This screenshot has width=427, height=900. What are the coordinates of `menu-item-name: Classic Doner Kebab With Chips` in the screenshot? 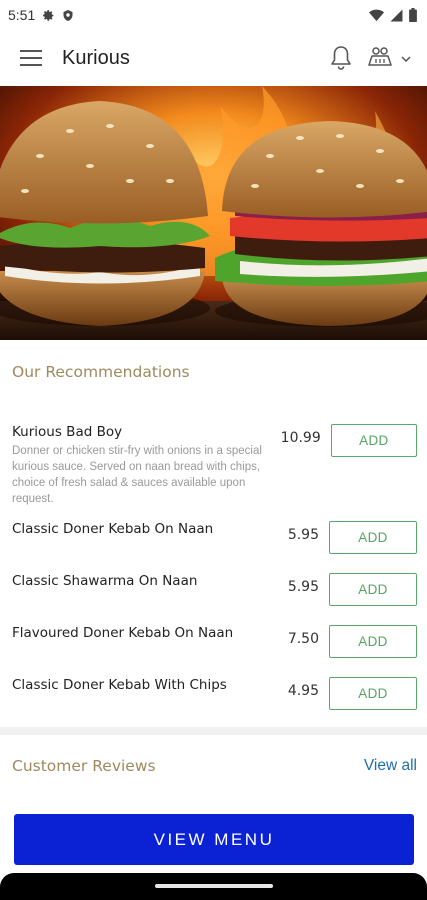 It's located at (119, 685).